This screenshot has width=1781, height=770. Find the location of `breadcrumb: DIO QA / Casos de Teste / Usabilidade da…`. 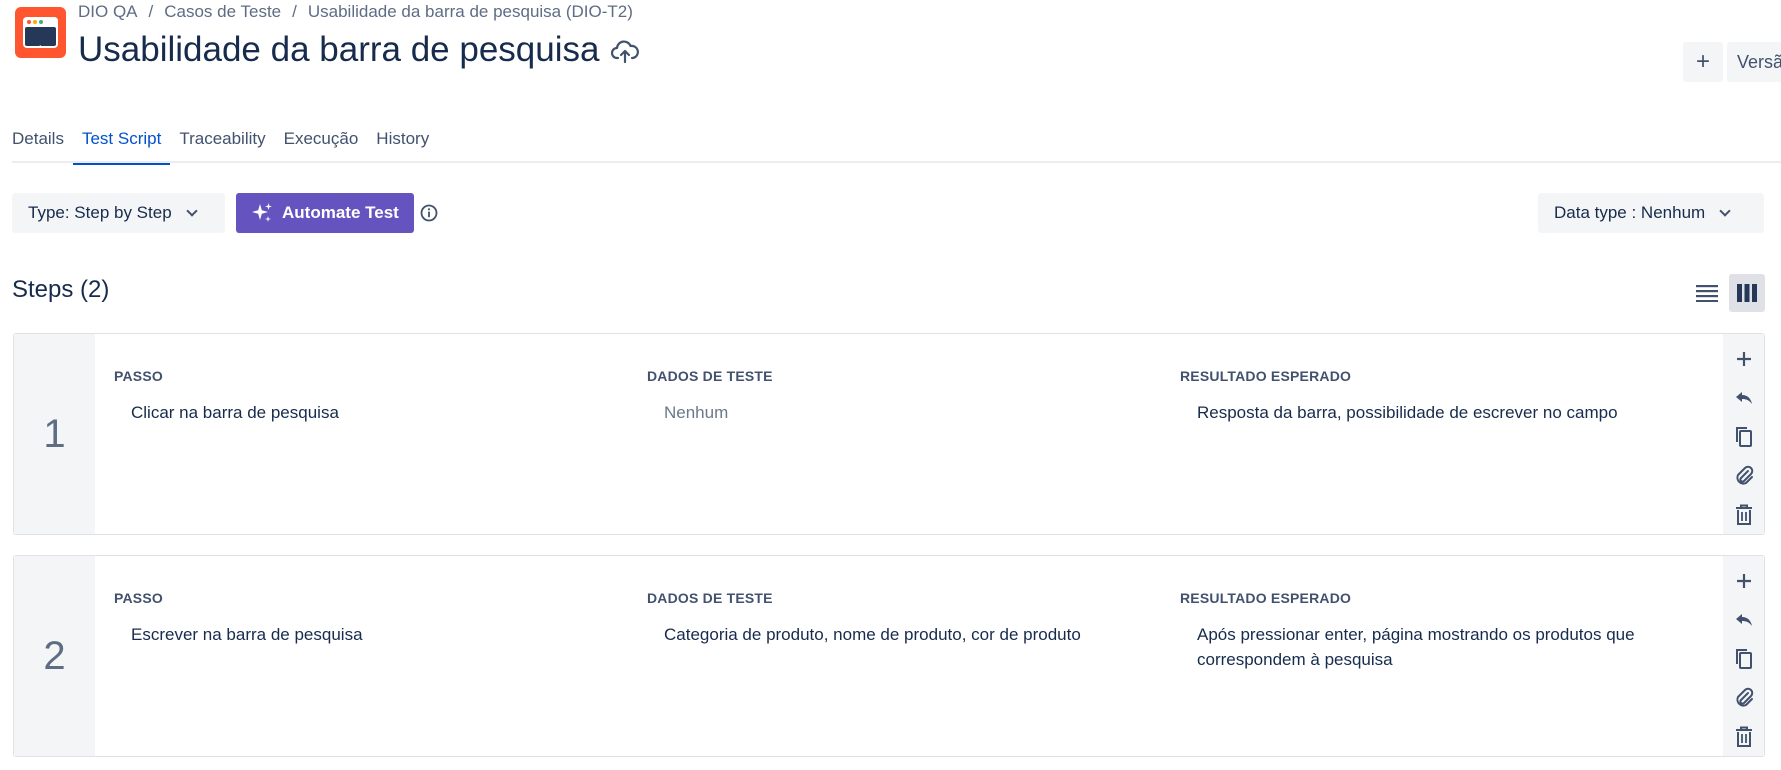

breadcrumb: DIO QA / Casos de Teste / Usabilidade da… is located at coordinates (355, 12).